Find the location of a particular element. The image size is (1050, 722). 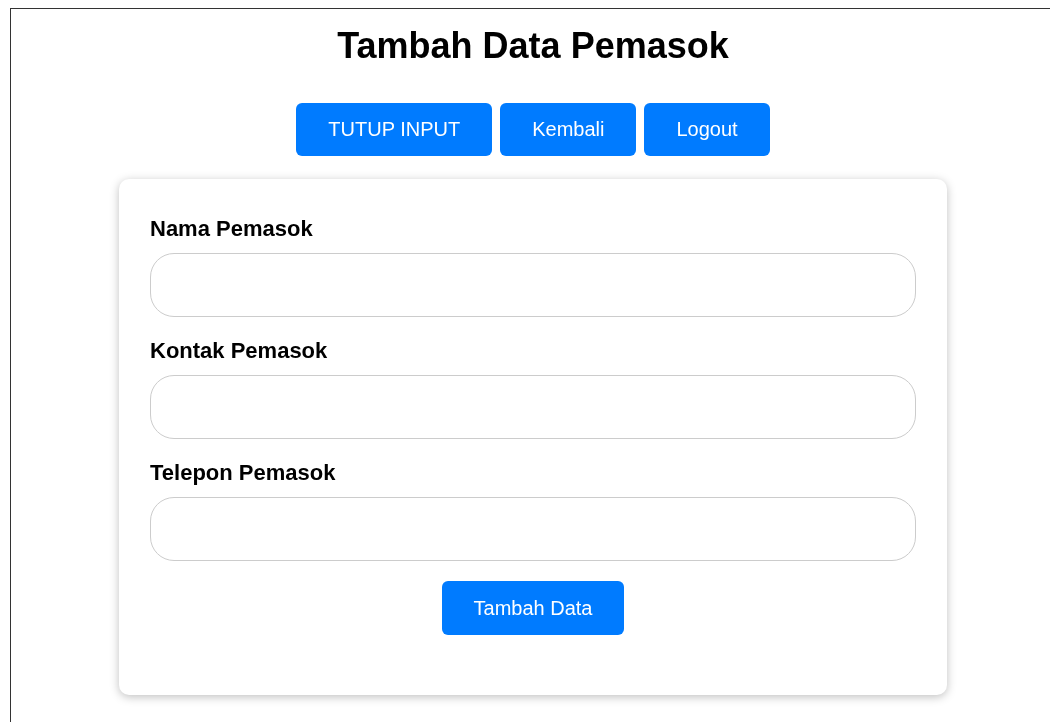

nav-button: TUTUP INPUT is located at coordinates (394, 129).